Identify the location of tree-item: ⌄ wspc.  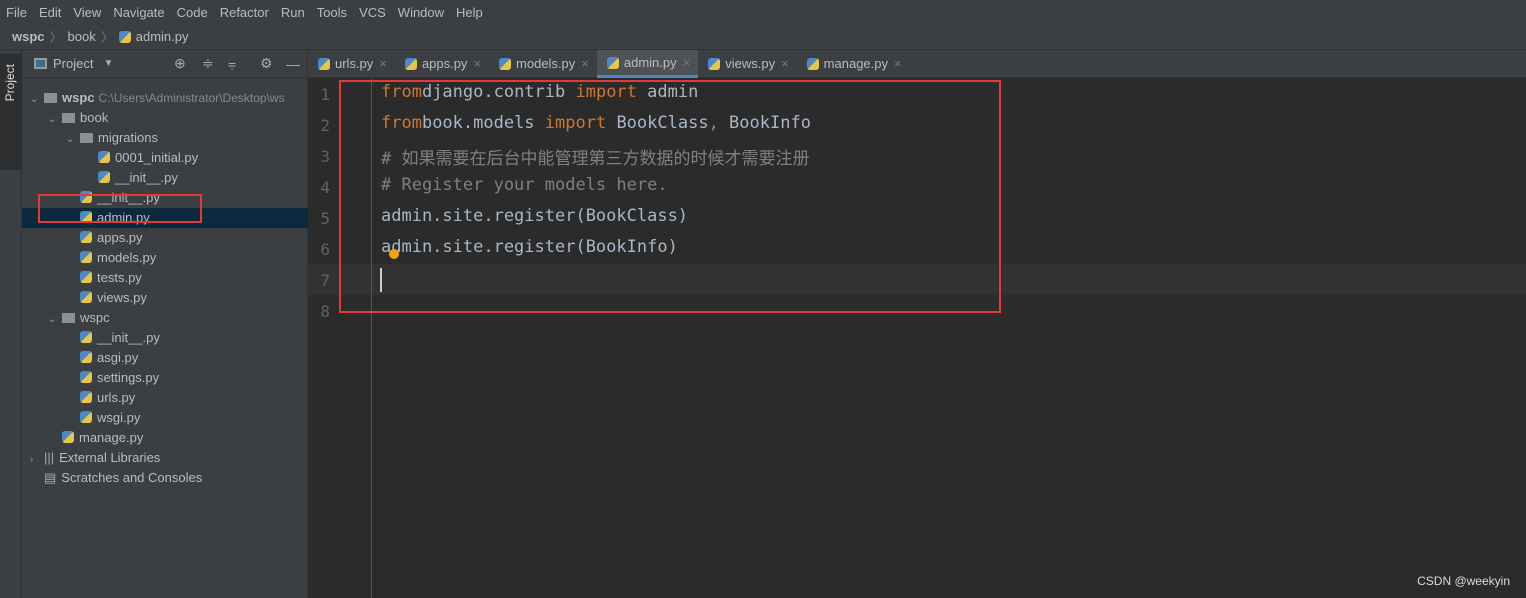
(165, 318).